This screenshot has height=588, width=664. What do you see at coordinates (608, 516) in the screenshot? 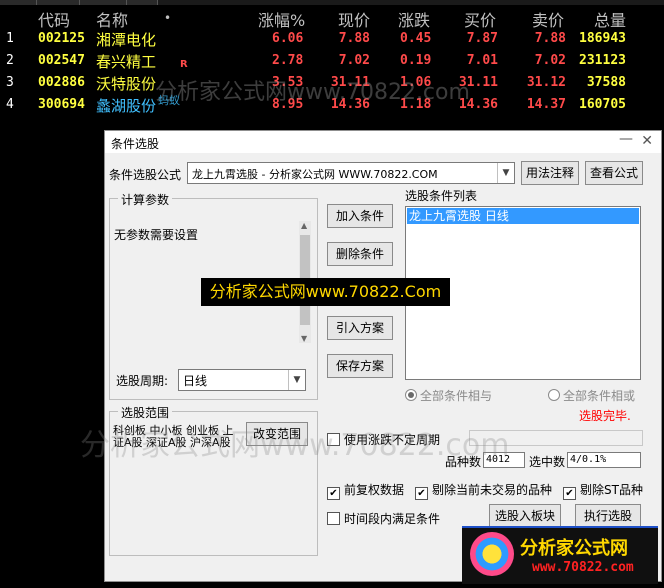
I see `execute-button: 执行选股` at bounding box center [608, 516].